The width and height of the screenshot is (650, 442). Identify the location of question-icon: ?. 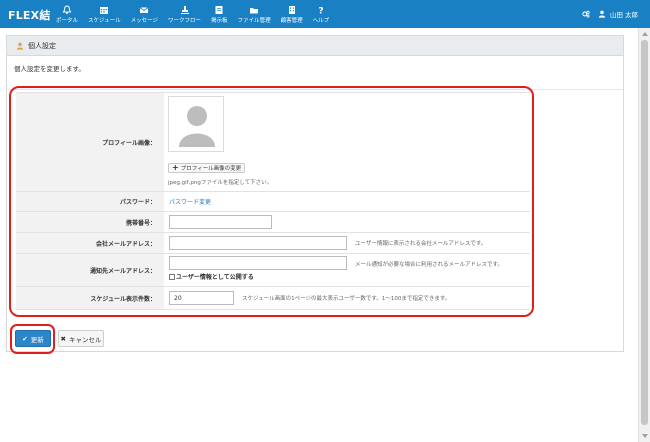
(320, 10).